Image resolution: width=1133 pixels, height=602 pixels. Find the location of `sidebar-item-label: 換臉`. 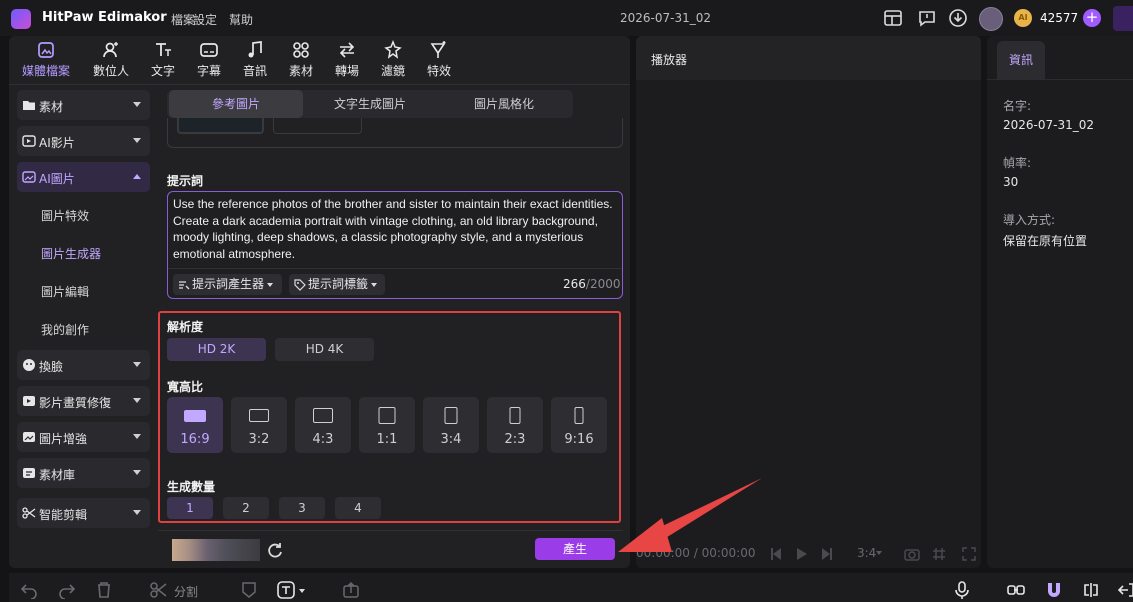

sidebar-item-label: 換臉 is located at coordinates (51, 367).